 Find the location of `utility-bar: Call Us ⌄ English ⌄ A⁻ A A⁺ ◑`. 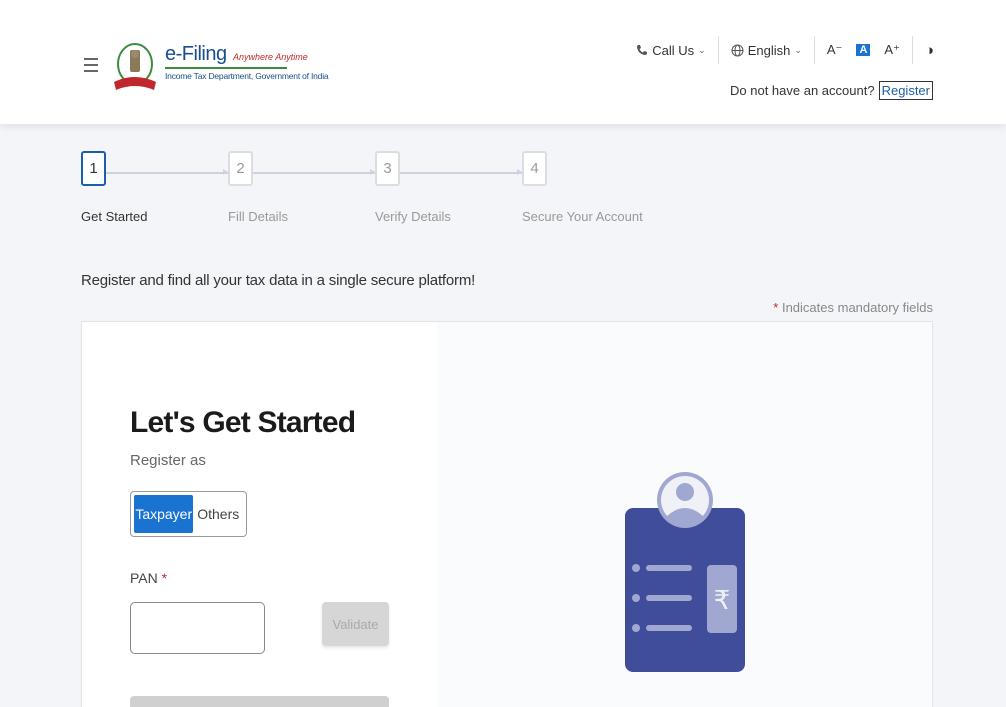

utility-bar: Call Us ⌄ English ⌄ A⁻ A A⁺ ◑ is located at coordinates (779, 50).